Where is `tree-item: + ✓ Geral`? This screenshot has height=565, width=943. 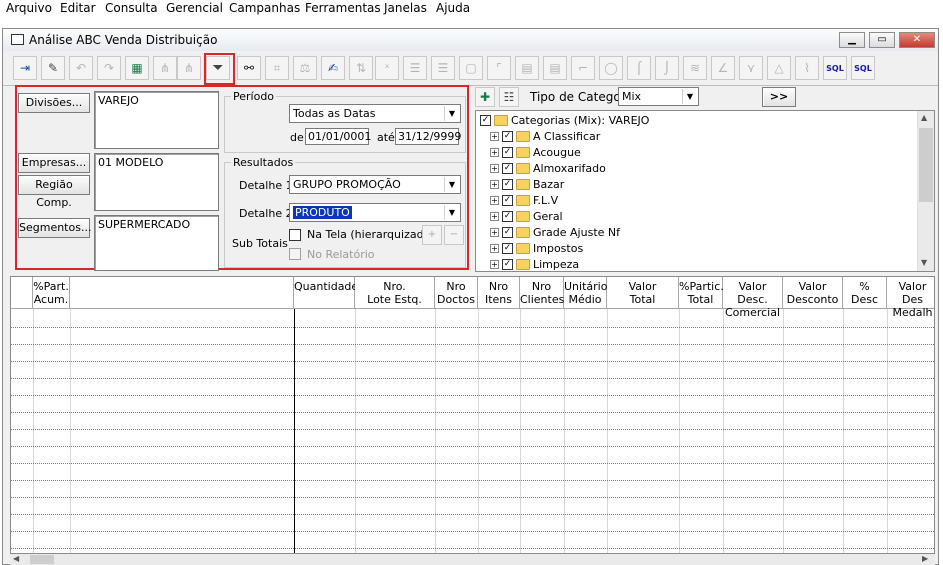 tree-item: + ✓ Geral is located at coordinates (526, 216).